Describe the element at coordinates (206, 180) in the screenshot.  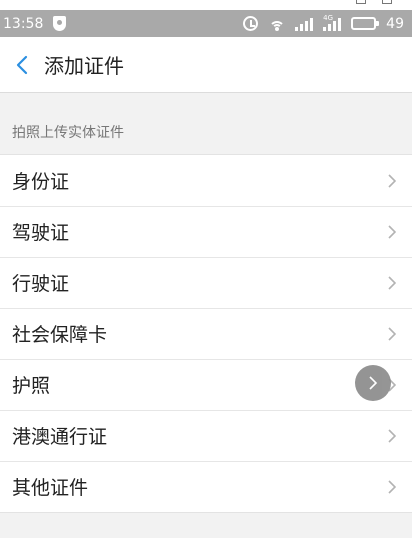
I see `list-item-id-card: 身份证` at that location.